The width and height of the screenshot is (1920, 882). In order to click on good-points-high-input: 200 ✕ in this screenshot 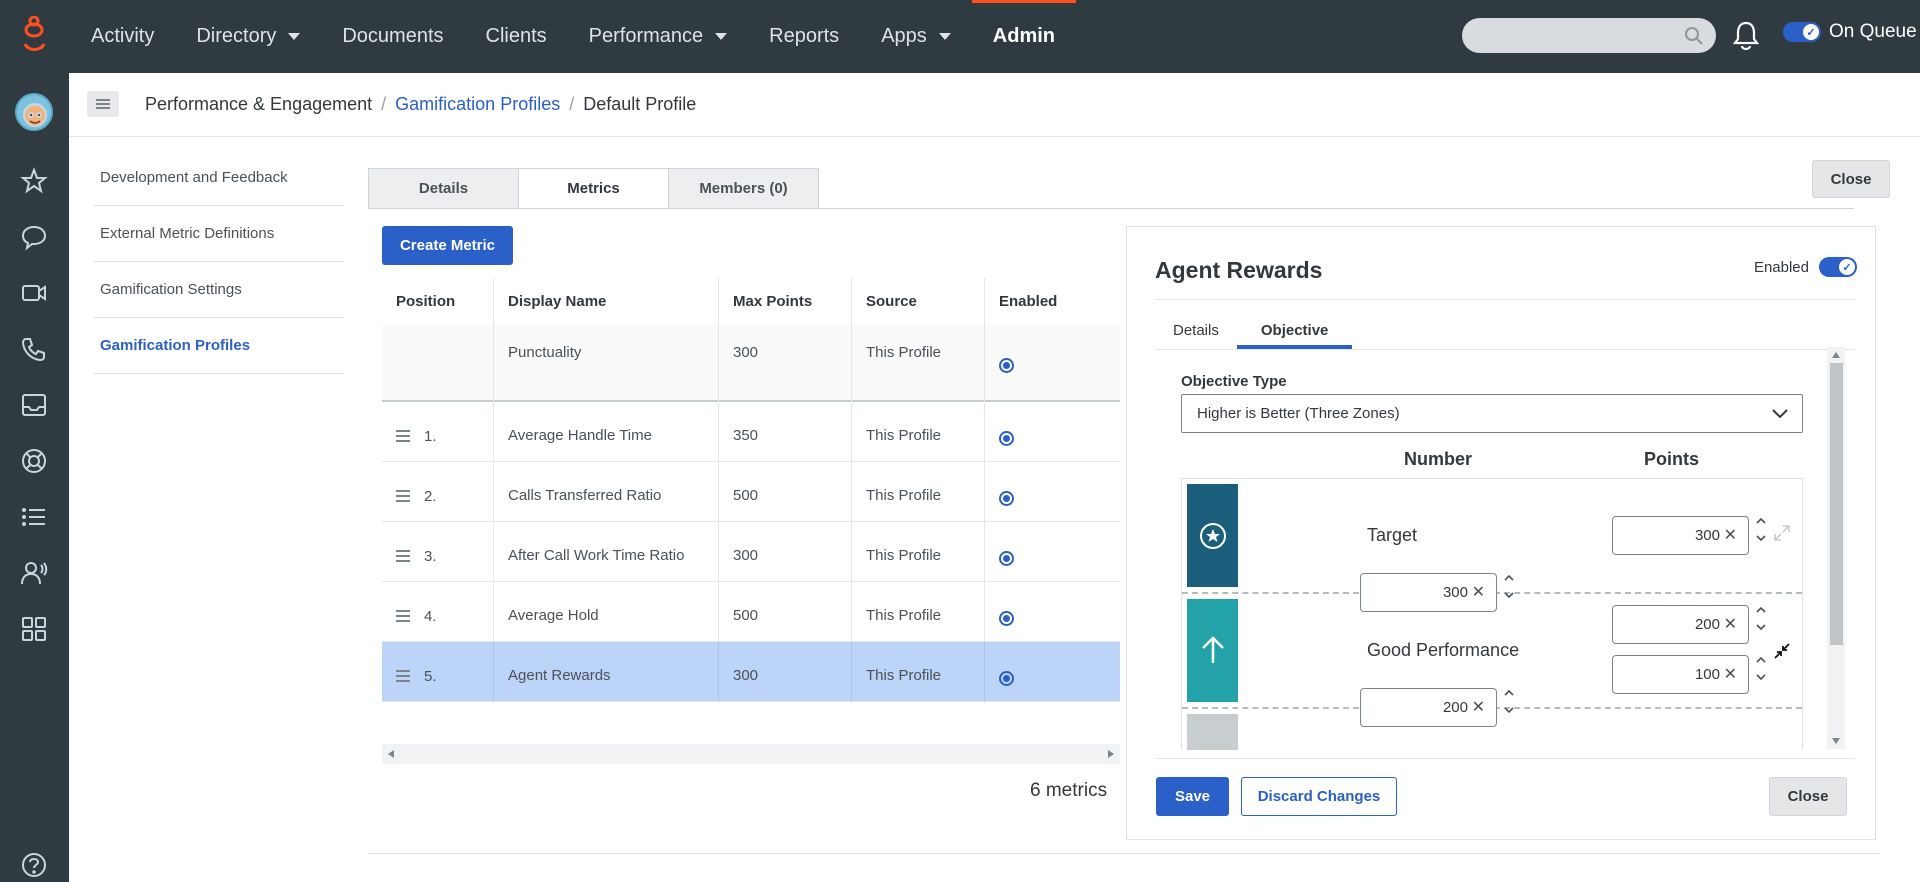, I will do `click(1680, 624)`.